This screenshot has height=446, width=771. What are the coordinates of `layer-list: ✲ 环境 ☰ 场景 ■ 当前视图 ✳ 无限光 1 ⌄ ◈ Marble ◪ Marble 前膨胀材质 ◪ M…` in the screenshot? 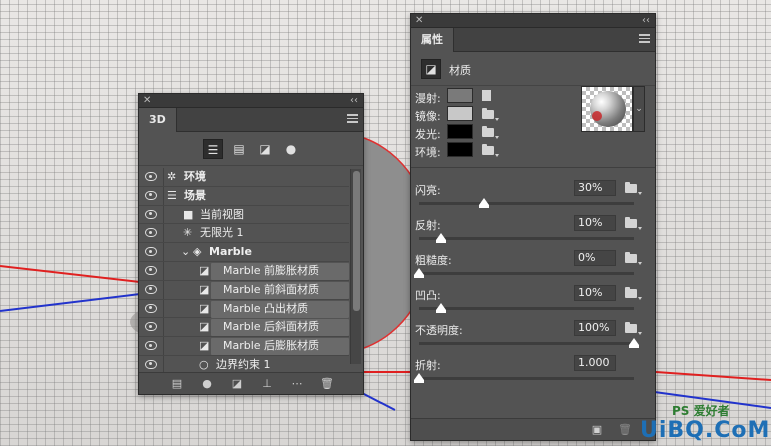 It's located at (244, 271).